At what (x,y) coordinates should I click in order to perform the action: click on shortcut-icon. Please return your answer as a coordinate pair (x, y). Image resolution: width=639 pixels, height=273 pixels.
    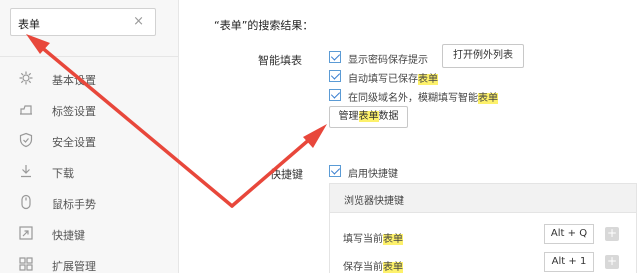
    Looking at the image, I should click on (26, 233).